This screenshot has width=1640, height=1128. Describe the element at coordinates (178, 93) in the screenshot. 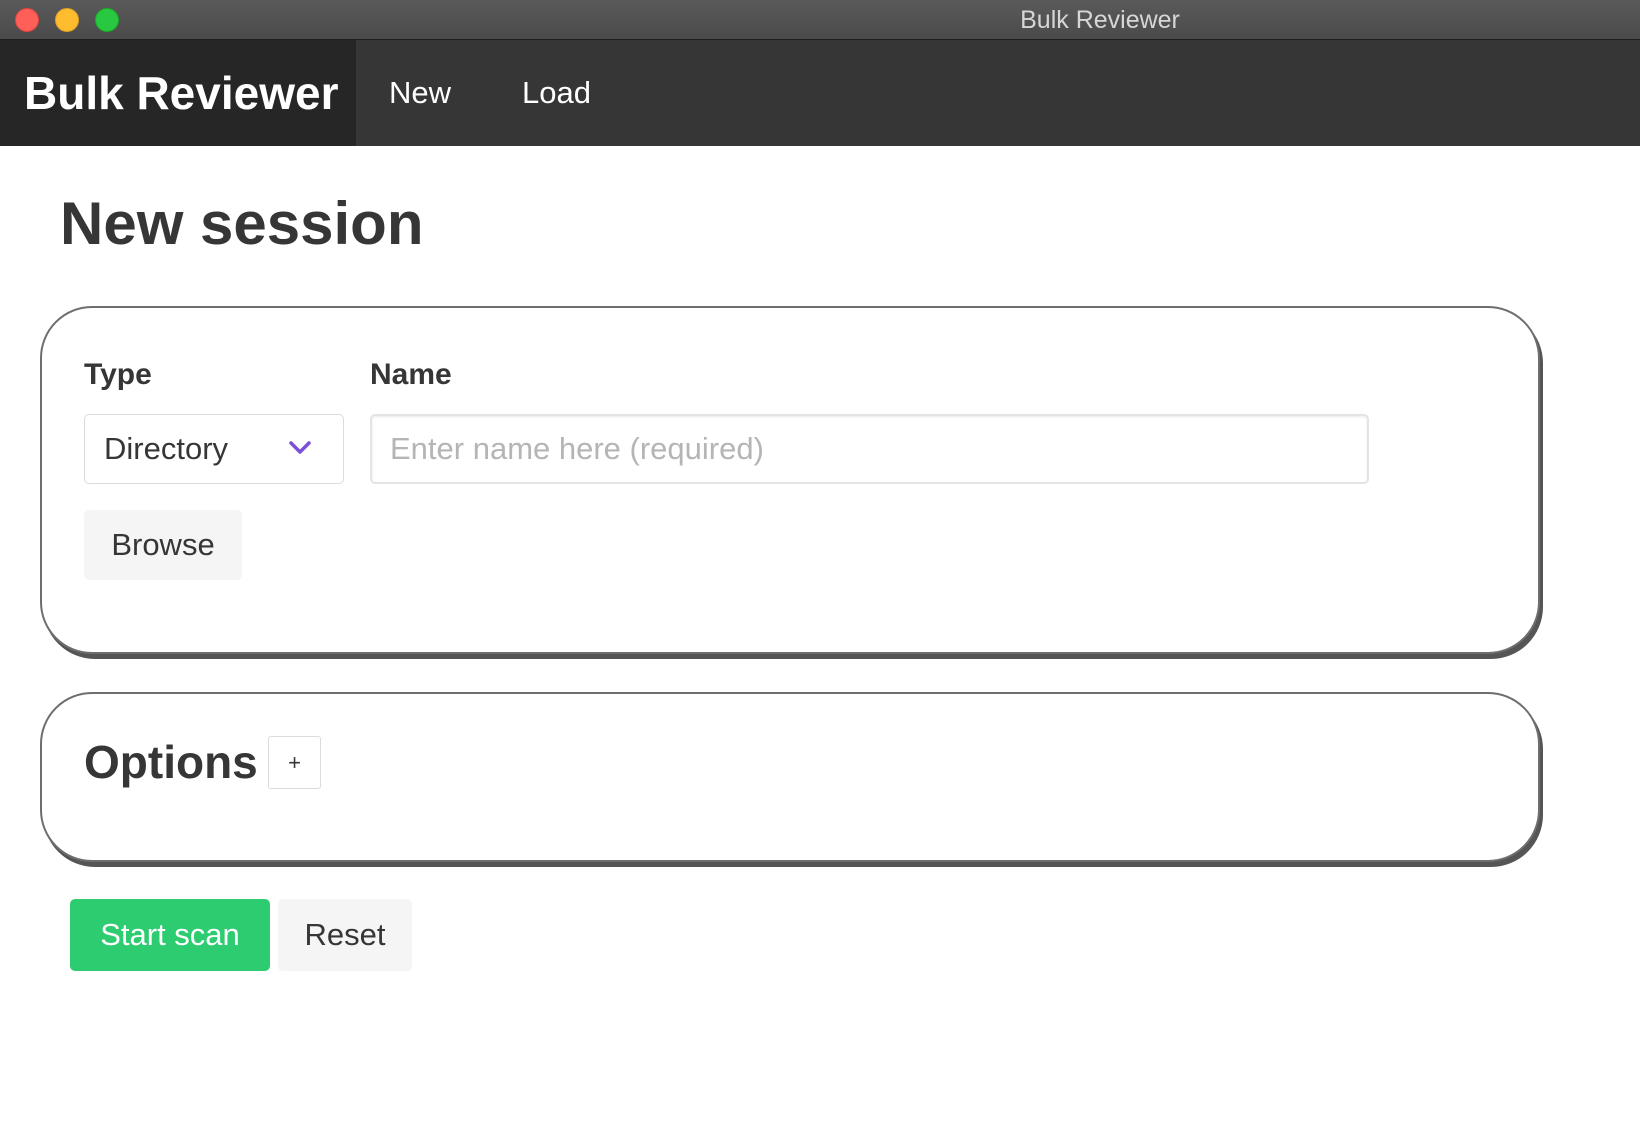

I see `app-brand: Bulk Reviewer` at that location.